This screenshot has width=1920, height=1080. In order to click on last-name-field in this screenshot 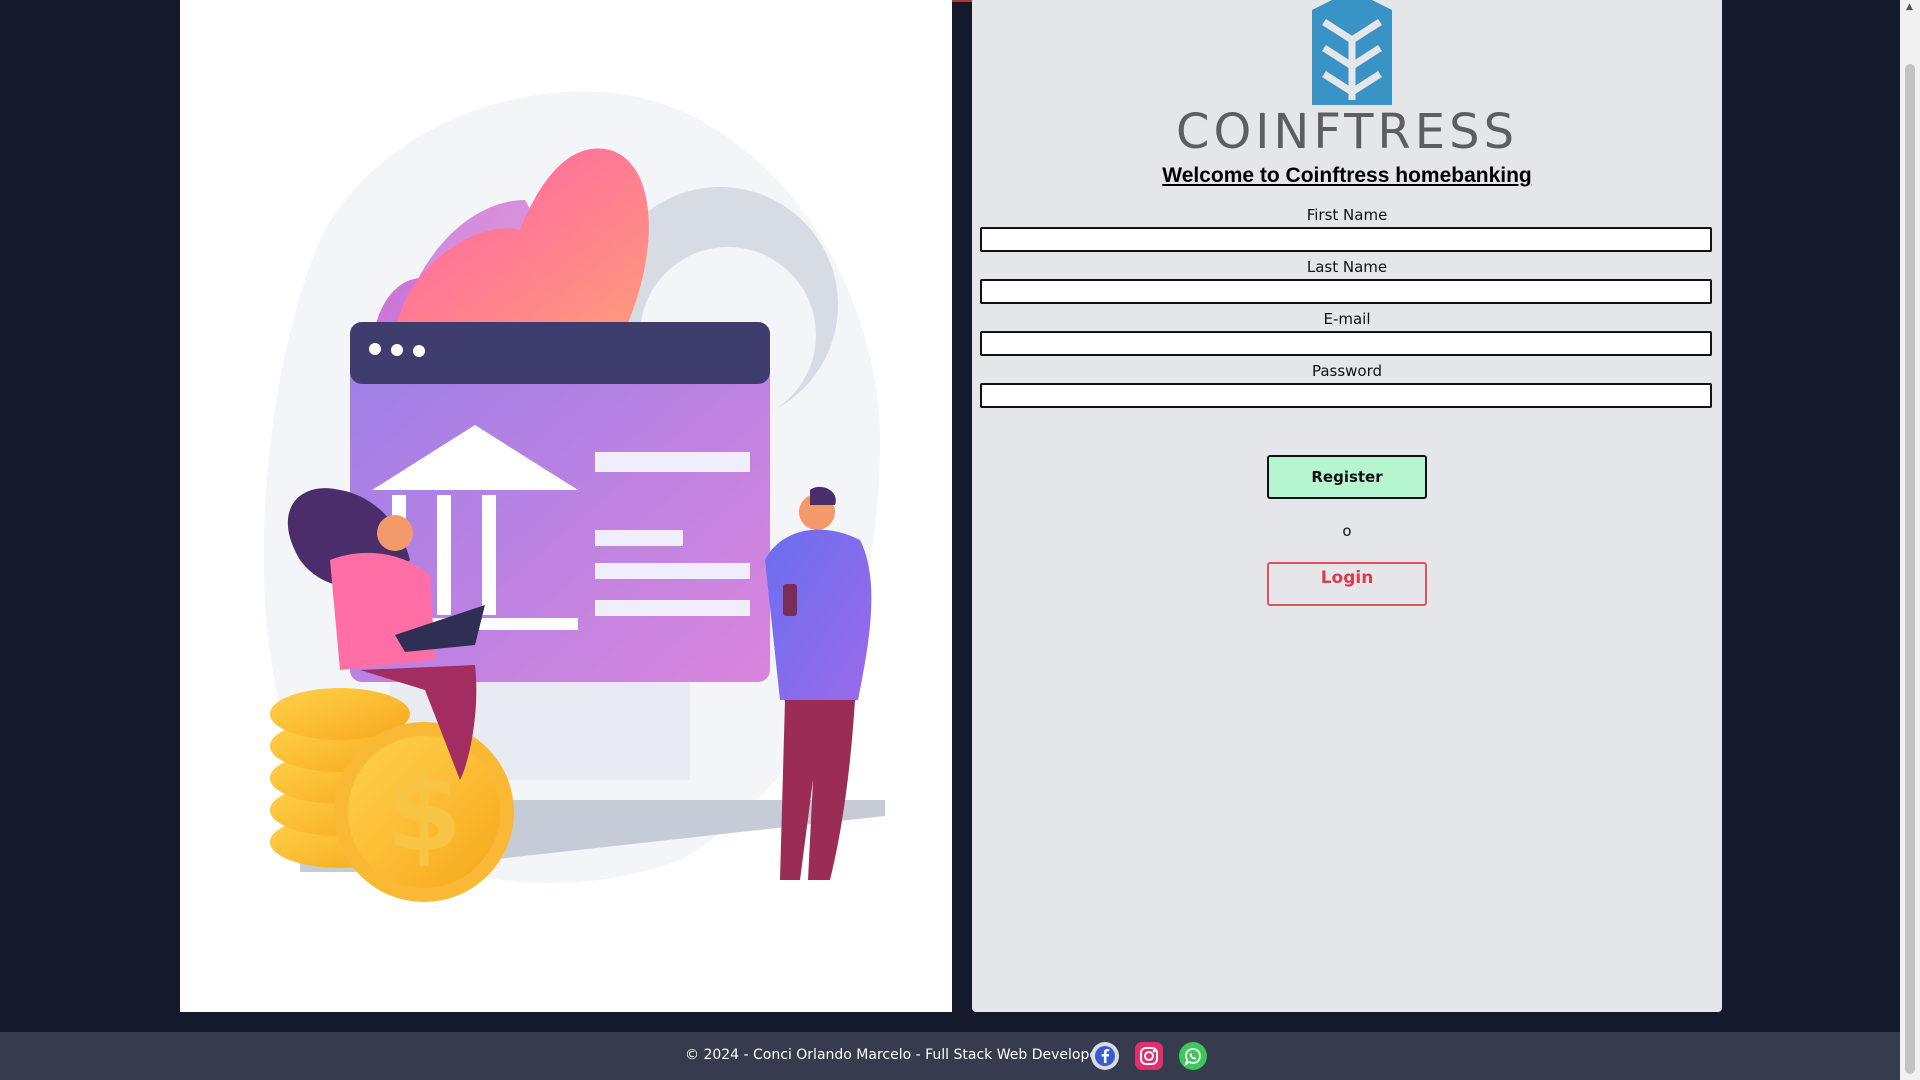, I will do `click(1346, 291)`.